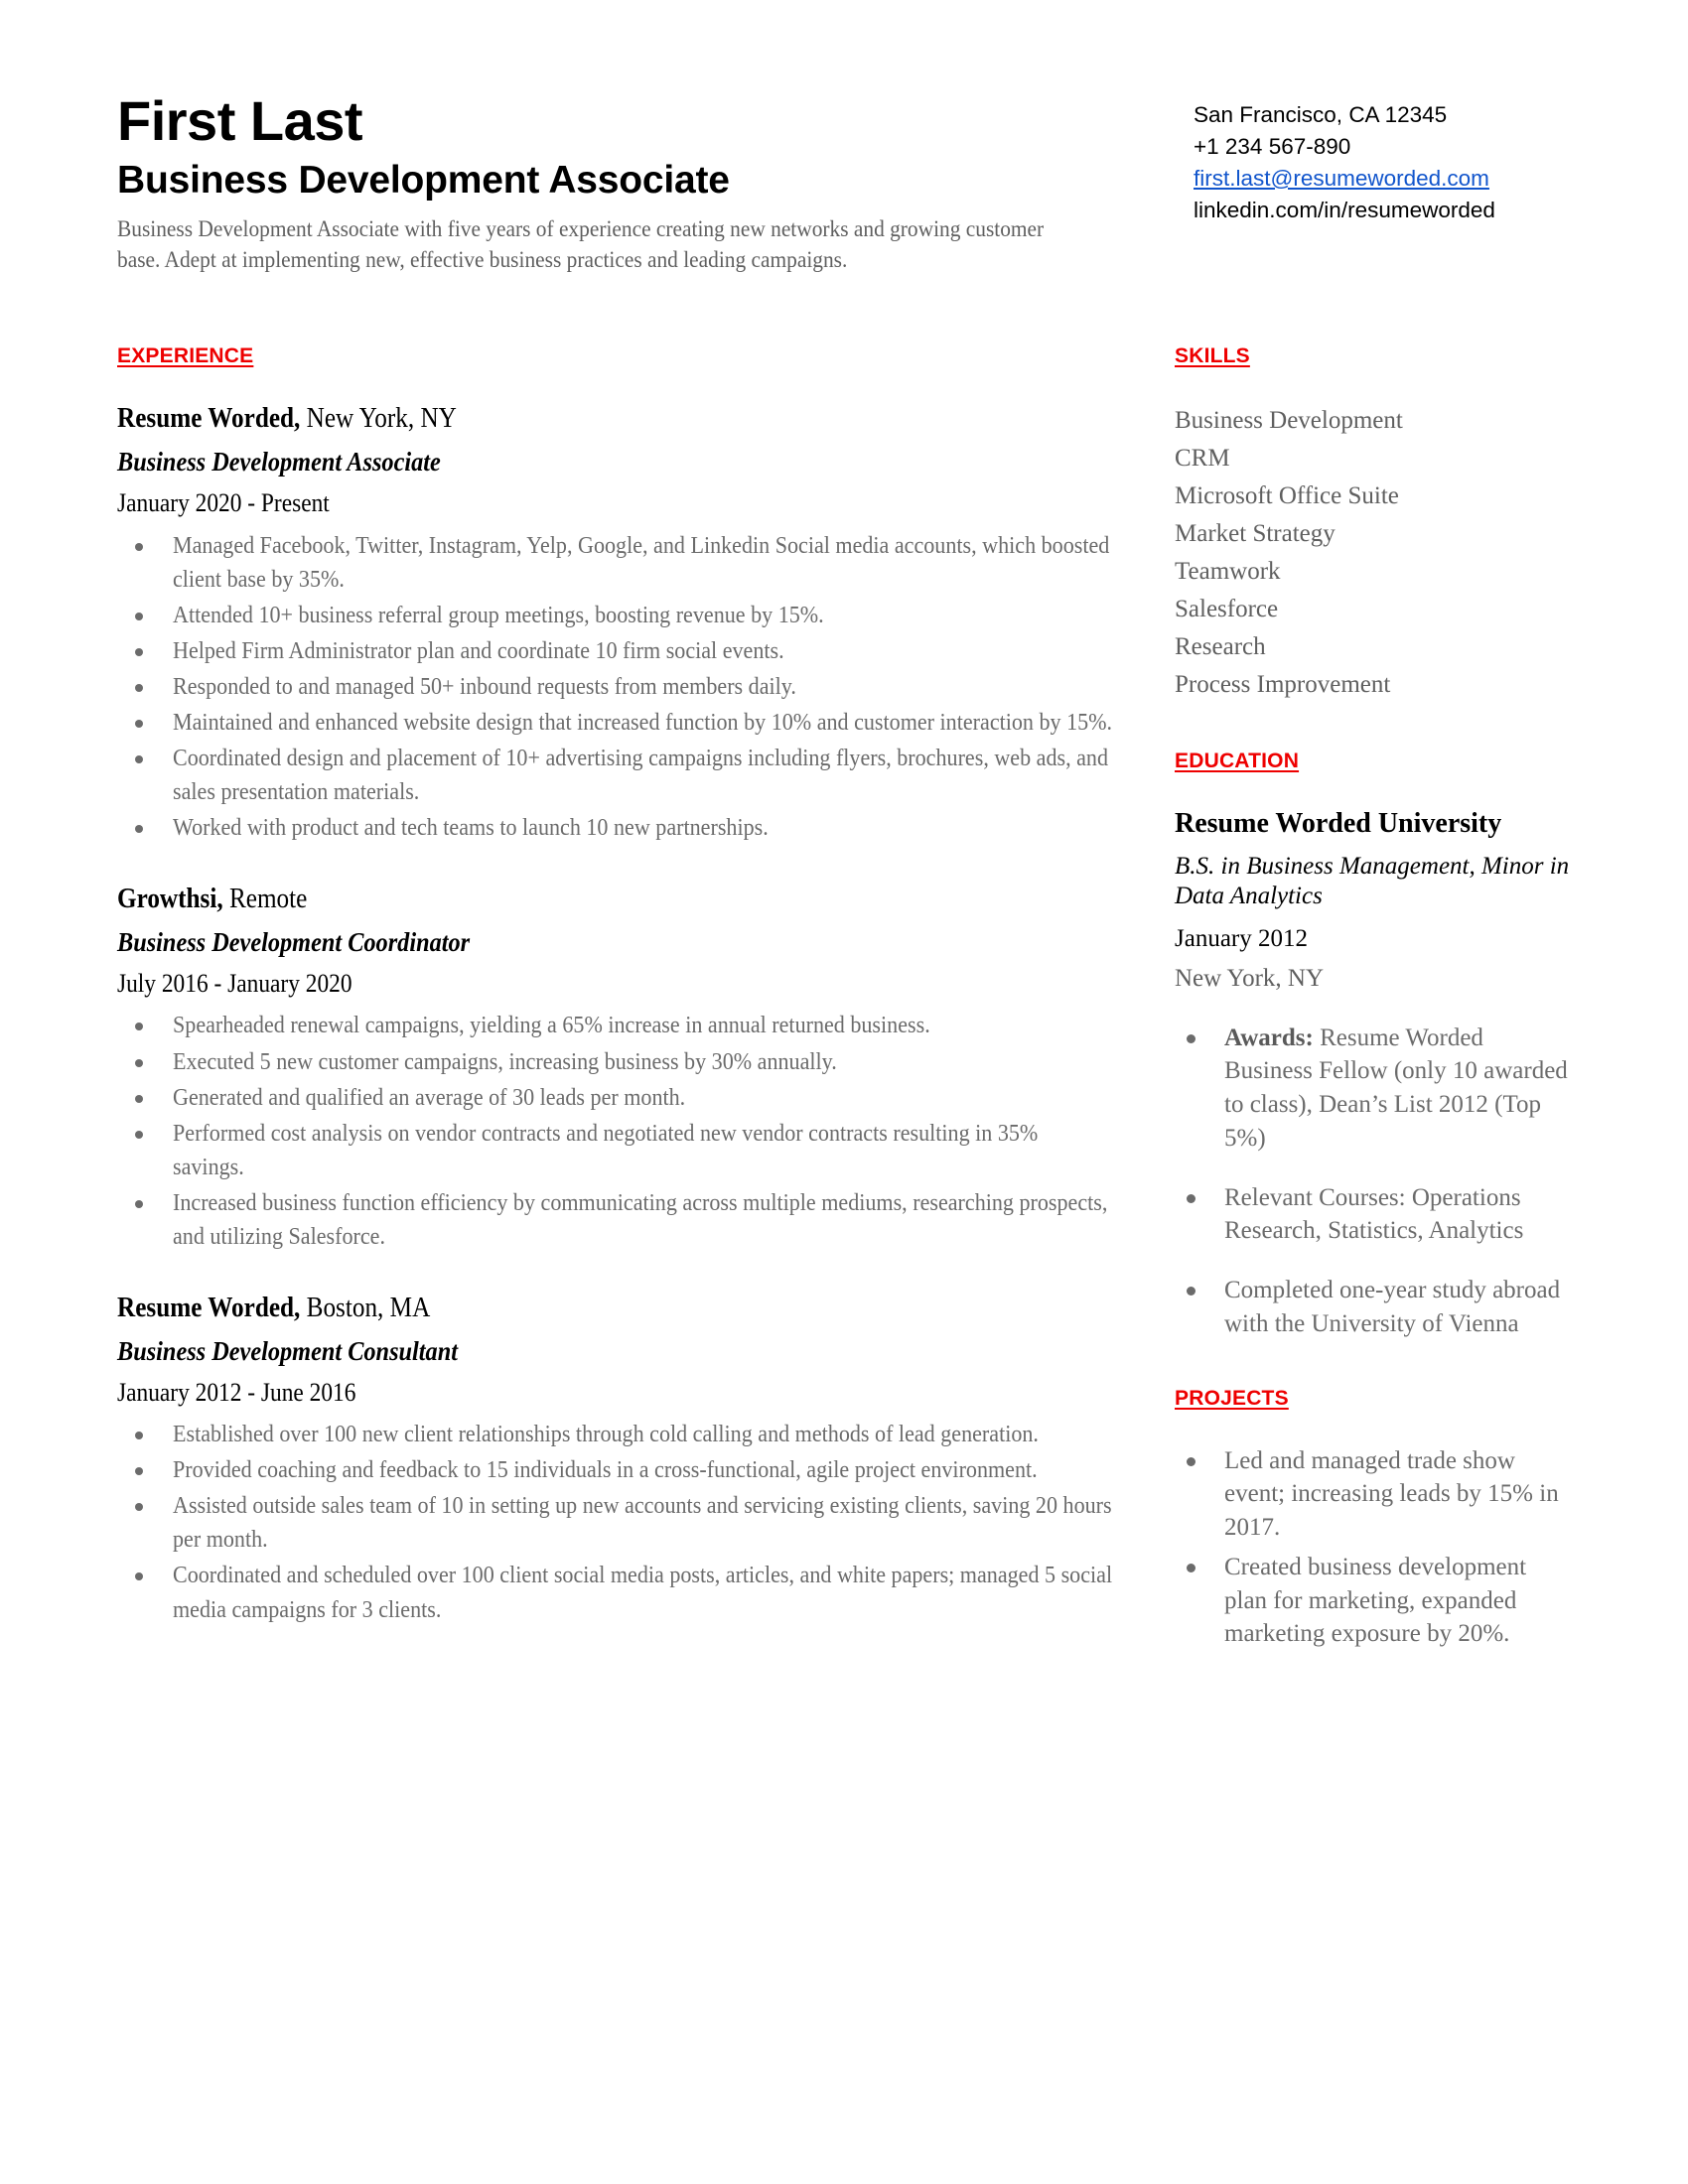 The height and width of the screenshot is (2184, 1688). What do you see at coordinates (1237, 761) in the screenshot?
I see `section-heading-education: EDUCATION` at bounding box center [1237, 761].